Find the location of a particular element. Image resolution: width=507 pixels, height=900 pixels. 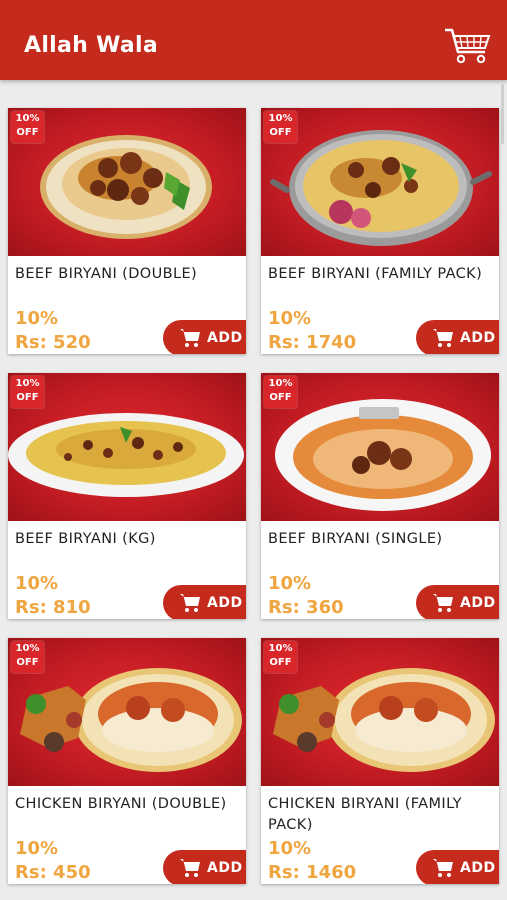

product-name: BEEF BIRYANI (FAMILY PACK) is located at coordinates (375, 274).